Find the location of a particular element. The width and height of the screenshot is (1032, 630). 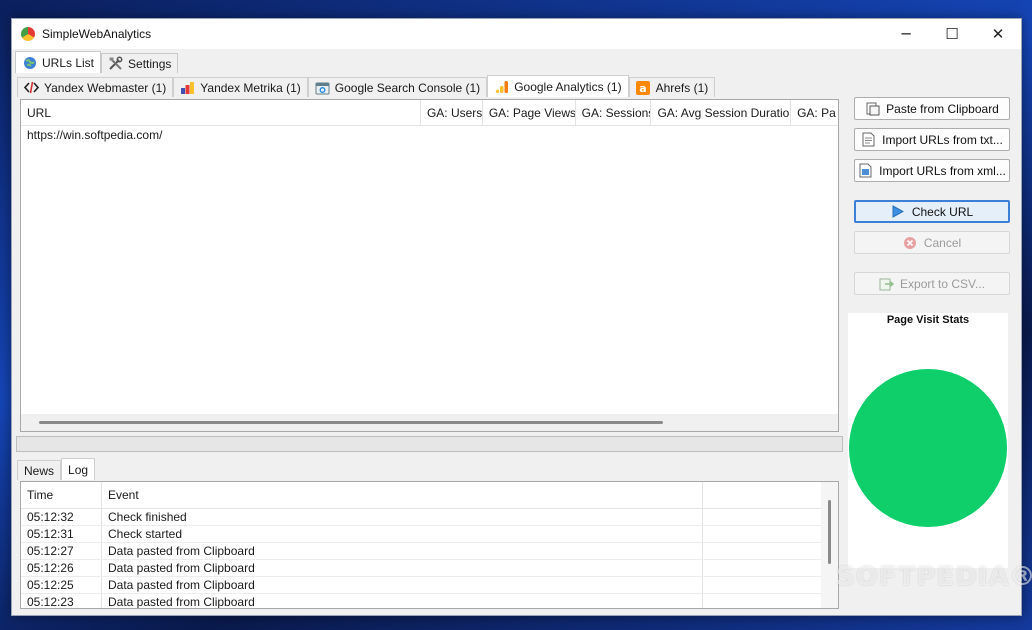

log-time: 05:12:23 is located at coordinates (61, 601).